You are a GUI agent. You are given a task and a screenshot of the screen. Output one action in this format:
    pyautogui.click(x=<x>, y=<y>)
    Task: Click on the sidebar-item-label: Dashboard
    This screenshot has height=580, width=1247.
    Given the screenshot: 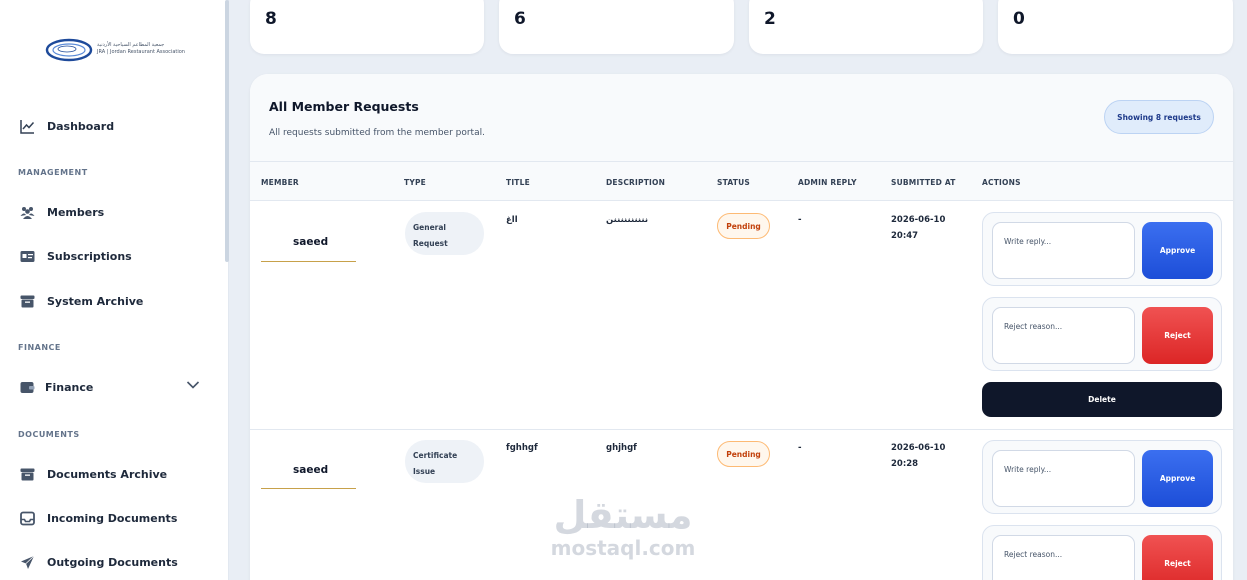 What is the action you would take?
    pyautogui.click(x=81, y=126)
    